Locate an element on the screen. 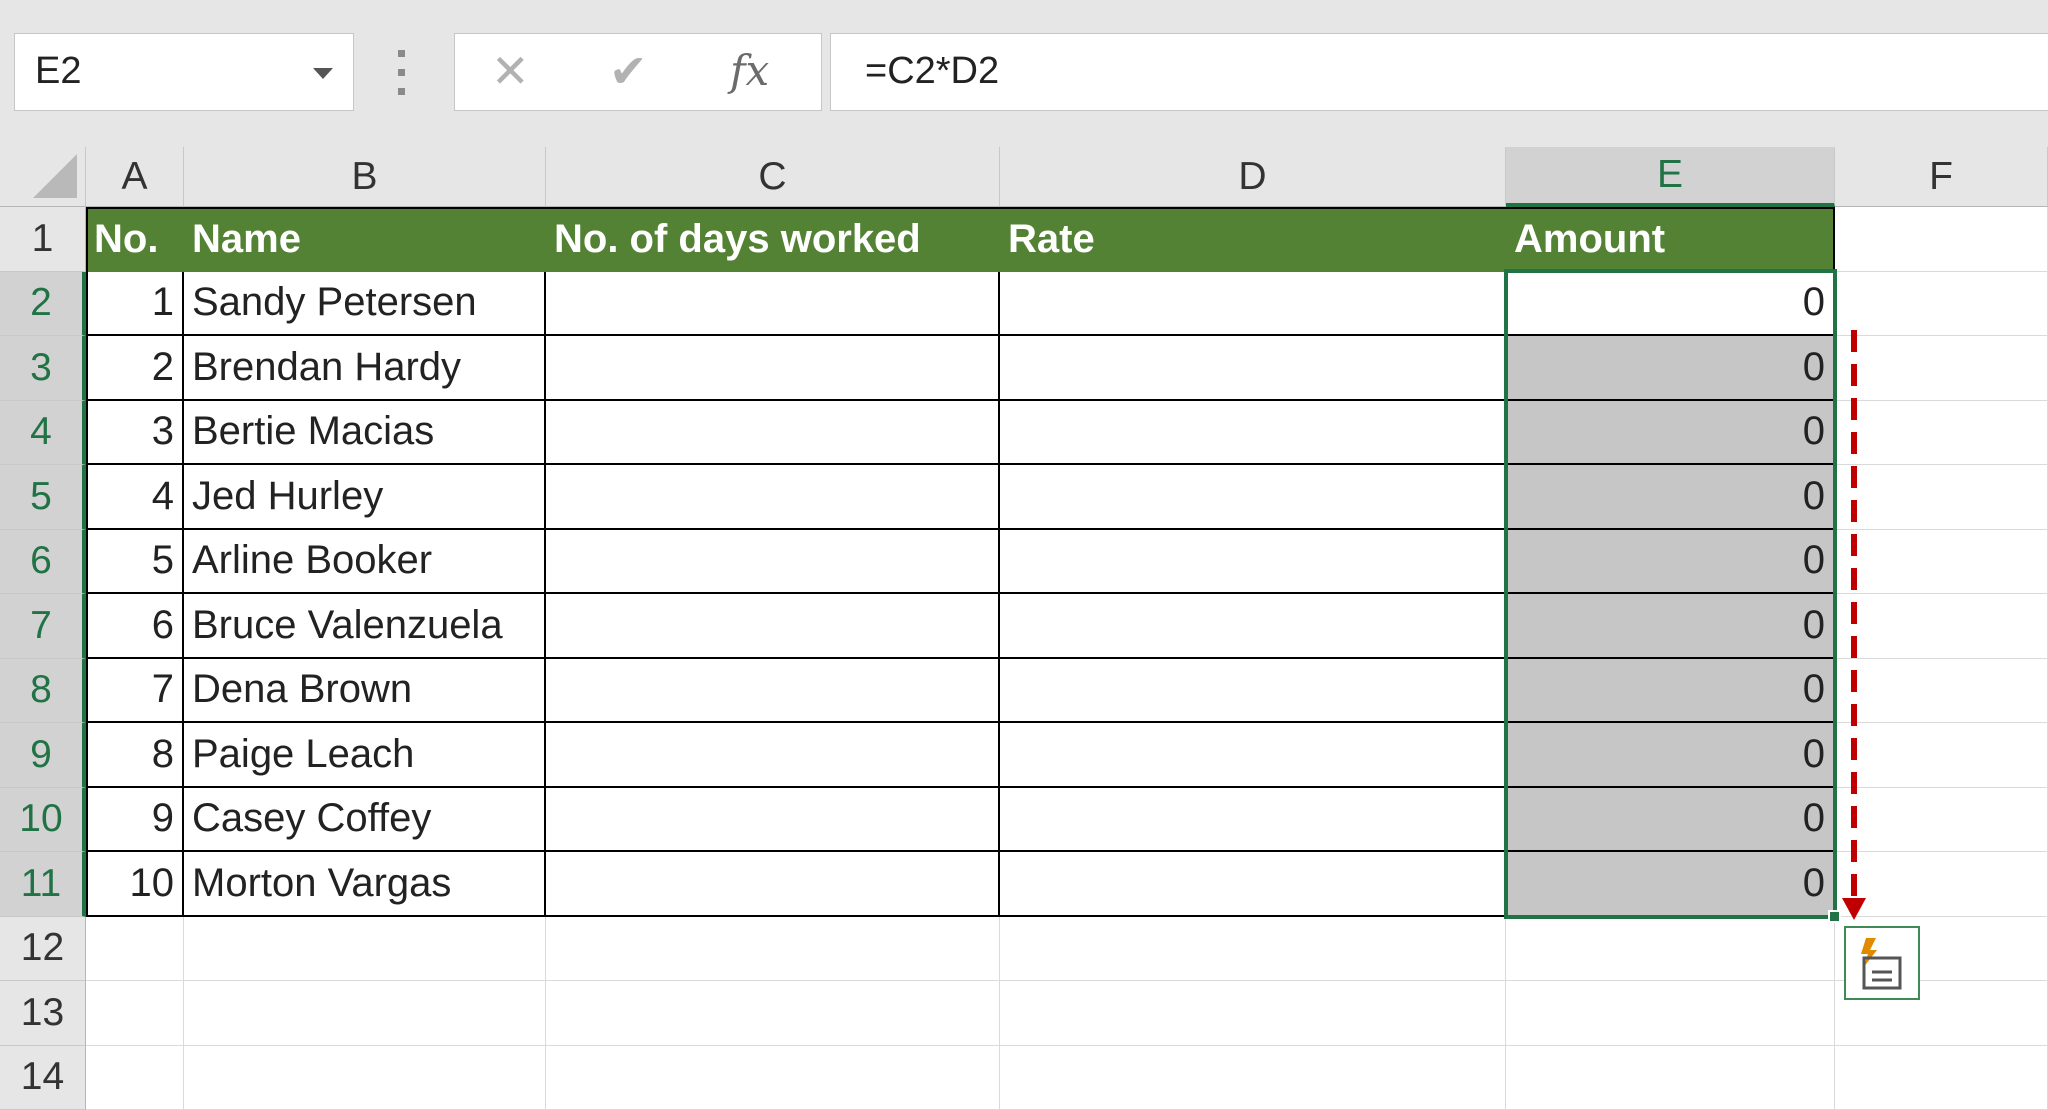 The height and width of the screenshot is (1110, 2048). quick-analysis-button is located at coordinates (1882, 963).